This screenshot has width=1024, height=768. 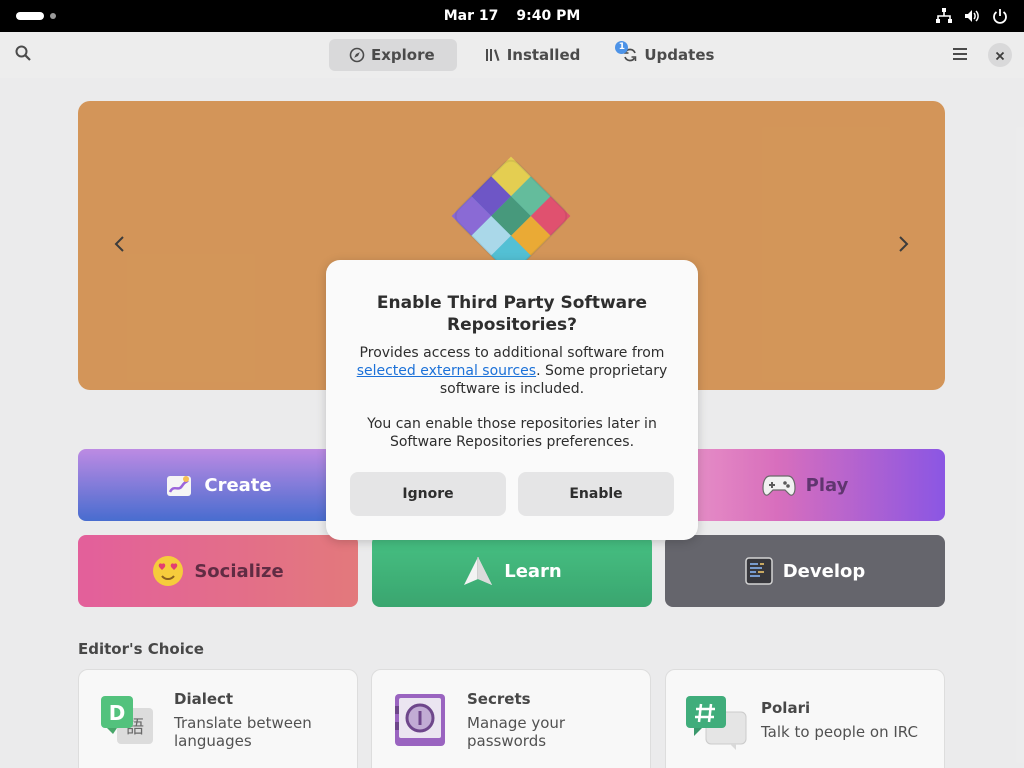 I want to click on network-icon, so click(x=944, y=16).